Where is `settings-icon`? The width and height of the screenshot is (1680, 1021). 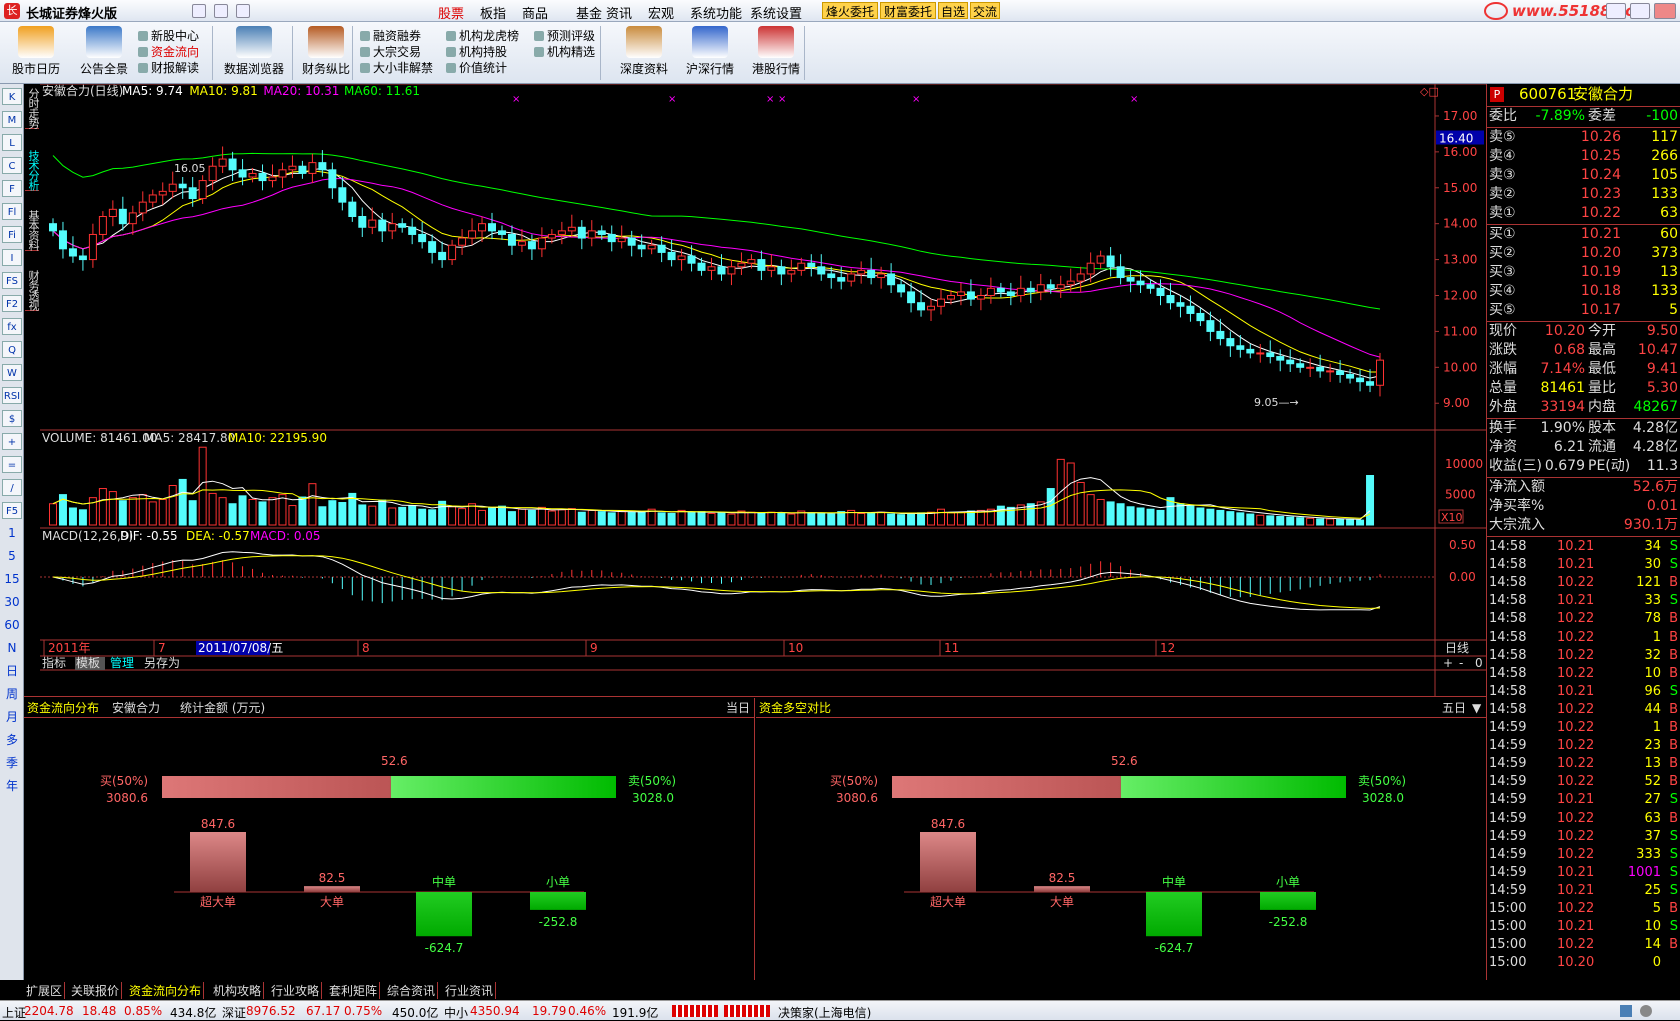
settings-icon is located at coordinates (1646, 1011).